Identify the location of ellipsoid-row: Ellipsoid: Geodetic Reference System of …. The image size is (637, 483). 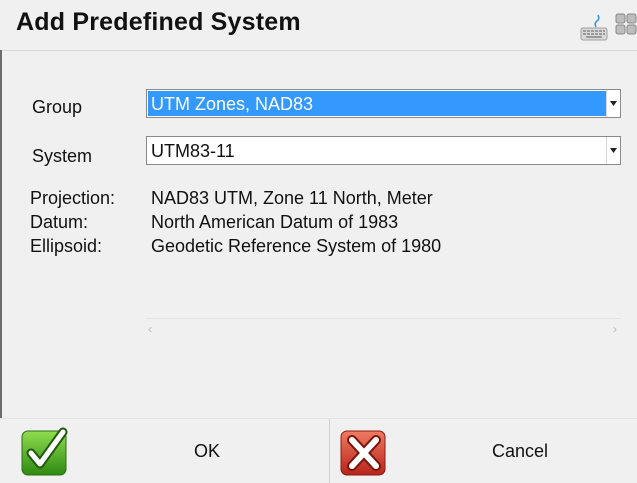
(235, 246).